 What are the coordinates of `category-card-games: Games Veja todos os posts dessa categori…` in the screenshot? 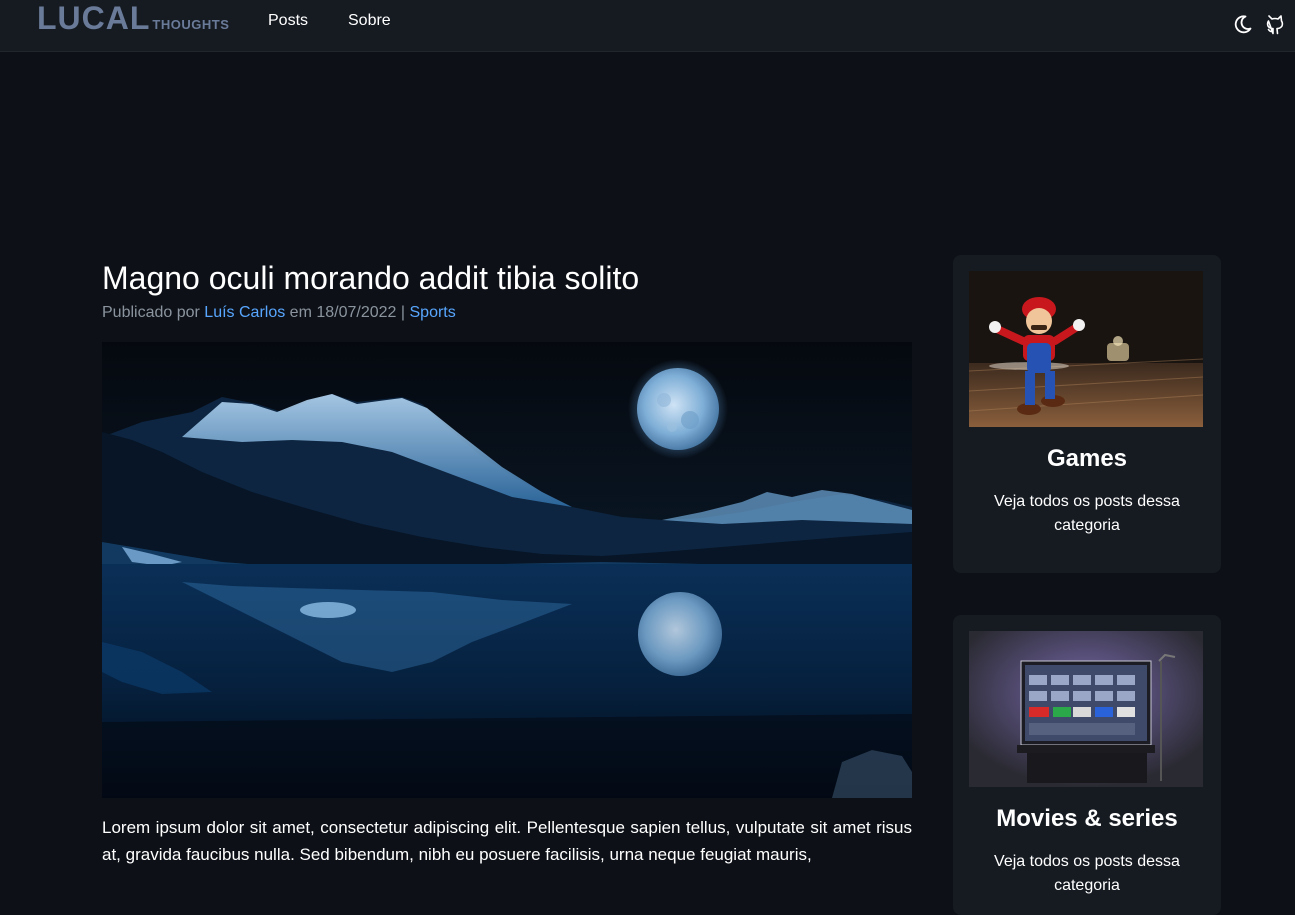 It's located at (1087, 414).